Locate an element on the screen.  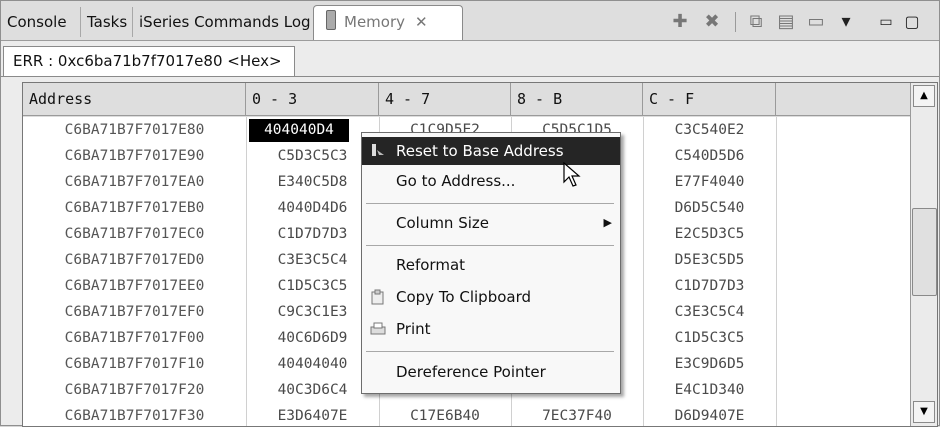
memory-cell: C17E6B40 is located at coordinates (445, 415).